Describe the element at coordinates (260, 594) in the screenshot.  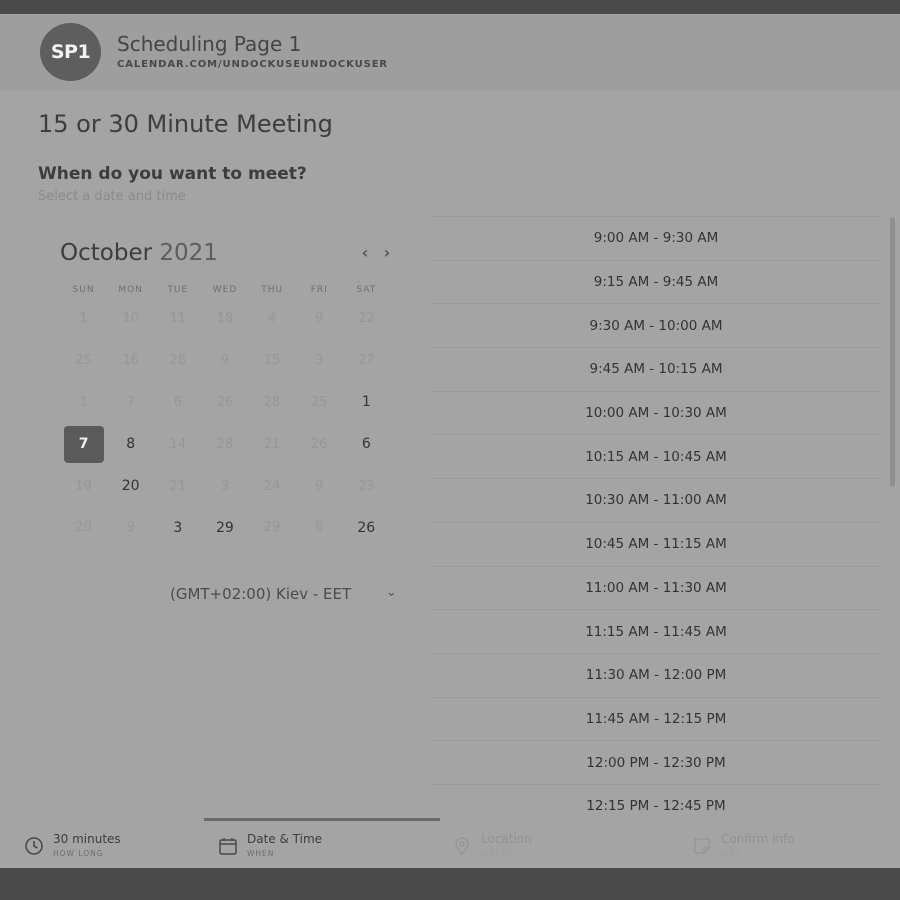
I see `timezone-selector: (GMT+02:00) Kiev - EET` at that location.